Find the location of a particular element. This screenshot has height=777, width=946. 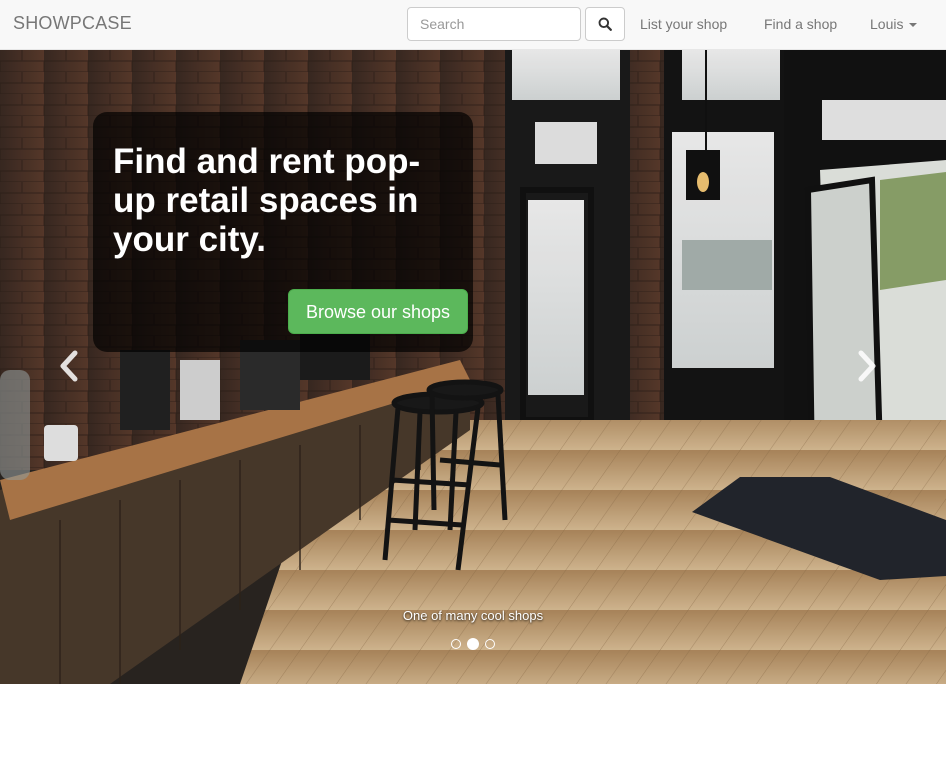

search-button is located at coordinates (605, 24).